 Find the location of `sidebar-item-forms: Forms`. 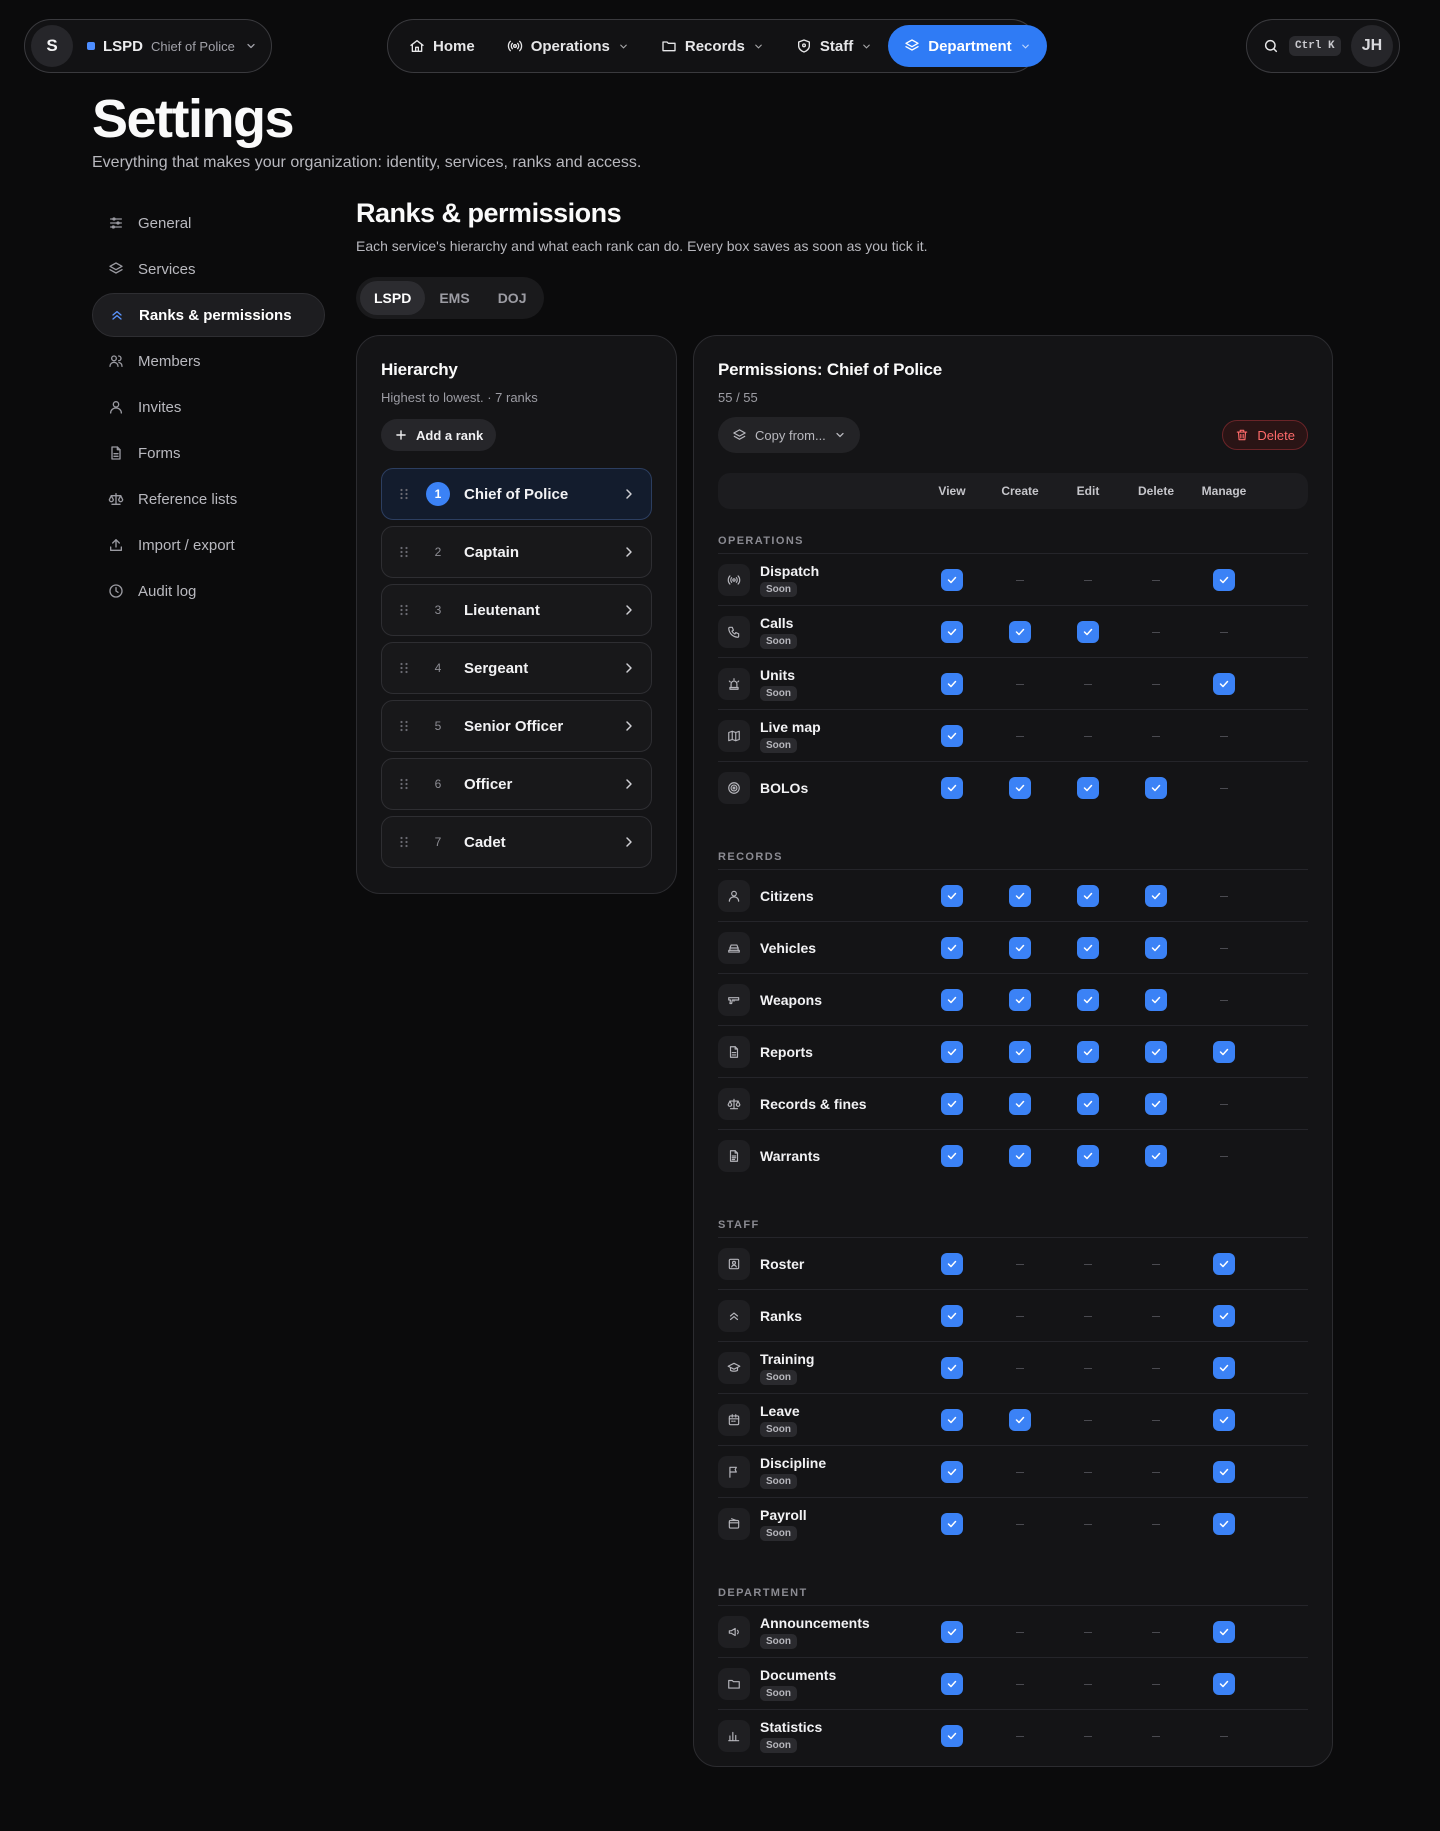

sidebar-item-forms: Forms is located at coordinates (208, 453).